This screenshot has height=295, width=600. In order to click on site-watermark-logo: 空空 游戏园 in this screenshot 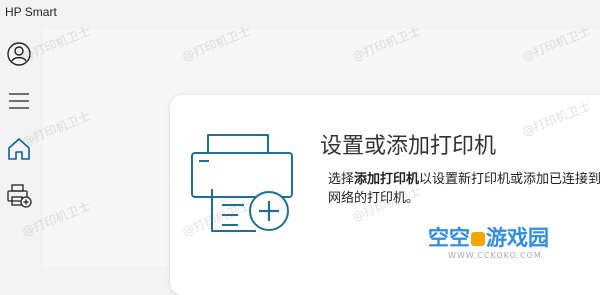, I will do `click(488, 238)`.